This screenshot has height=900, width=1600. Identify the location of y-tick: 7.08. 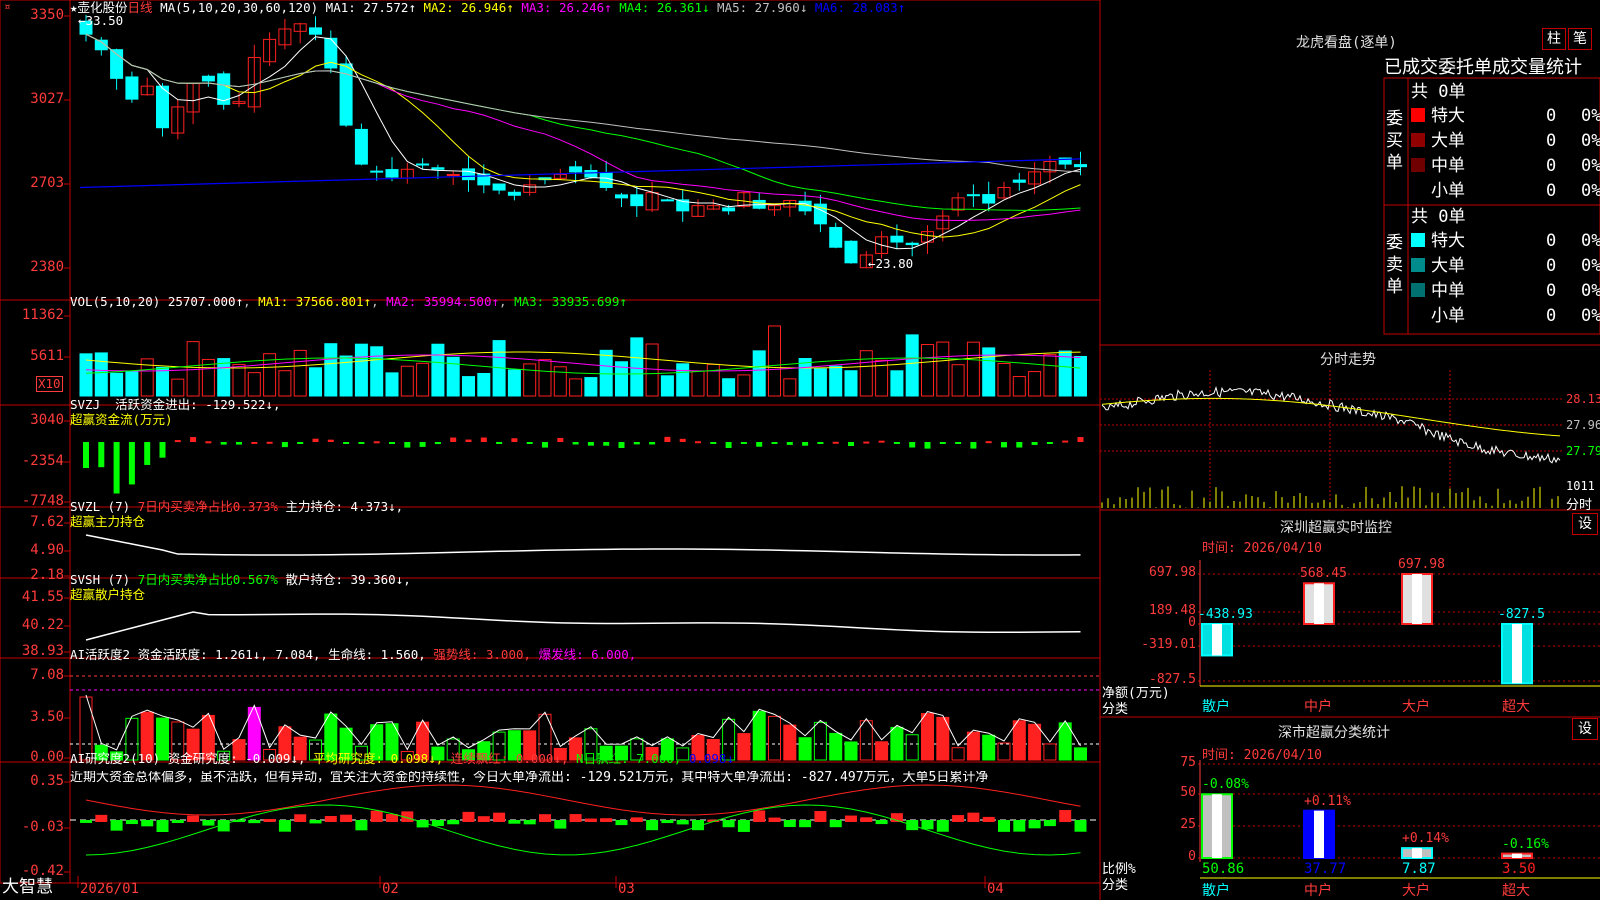
(47, 675).